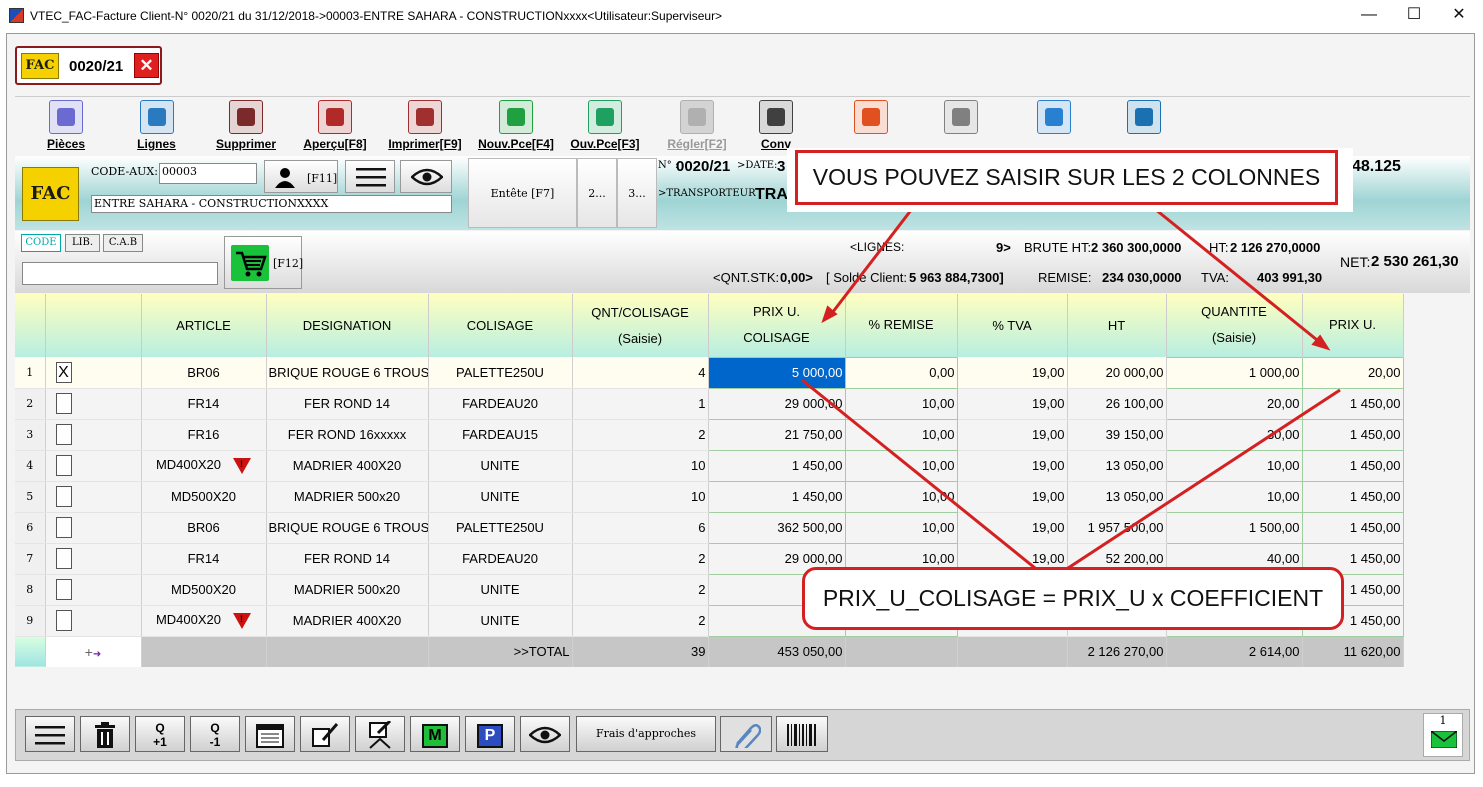 The width and height of the screenshot is (1483, 787). What do you see at coordinates (1066, 177) in the screenshot?
I see `callout-top: VOUS POUVEZ SAISIR SUR LES 2 COLONNES` at bounding box center [1066, 177].